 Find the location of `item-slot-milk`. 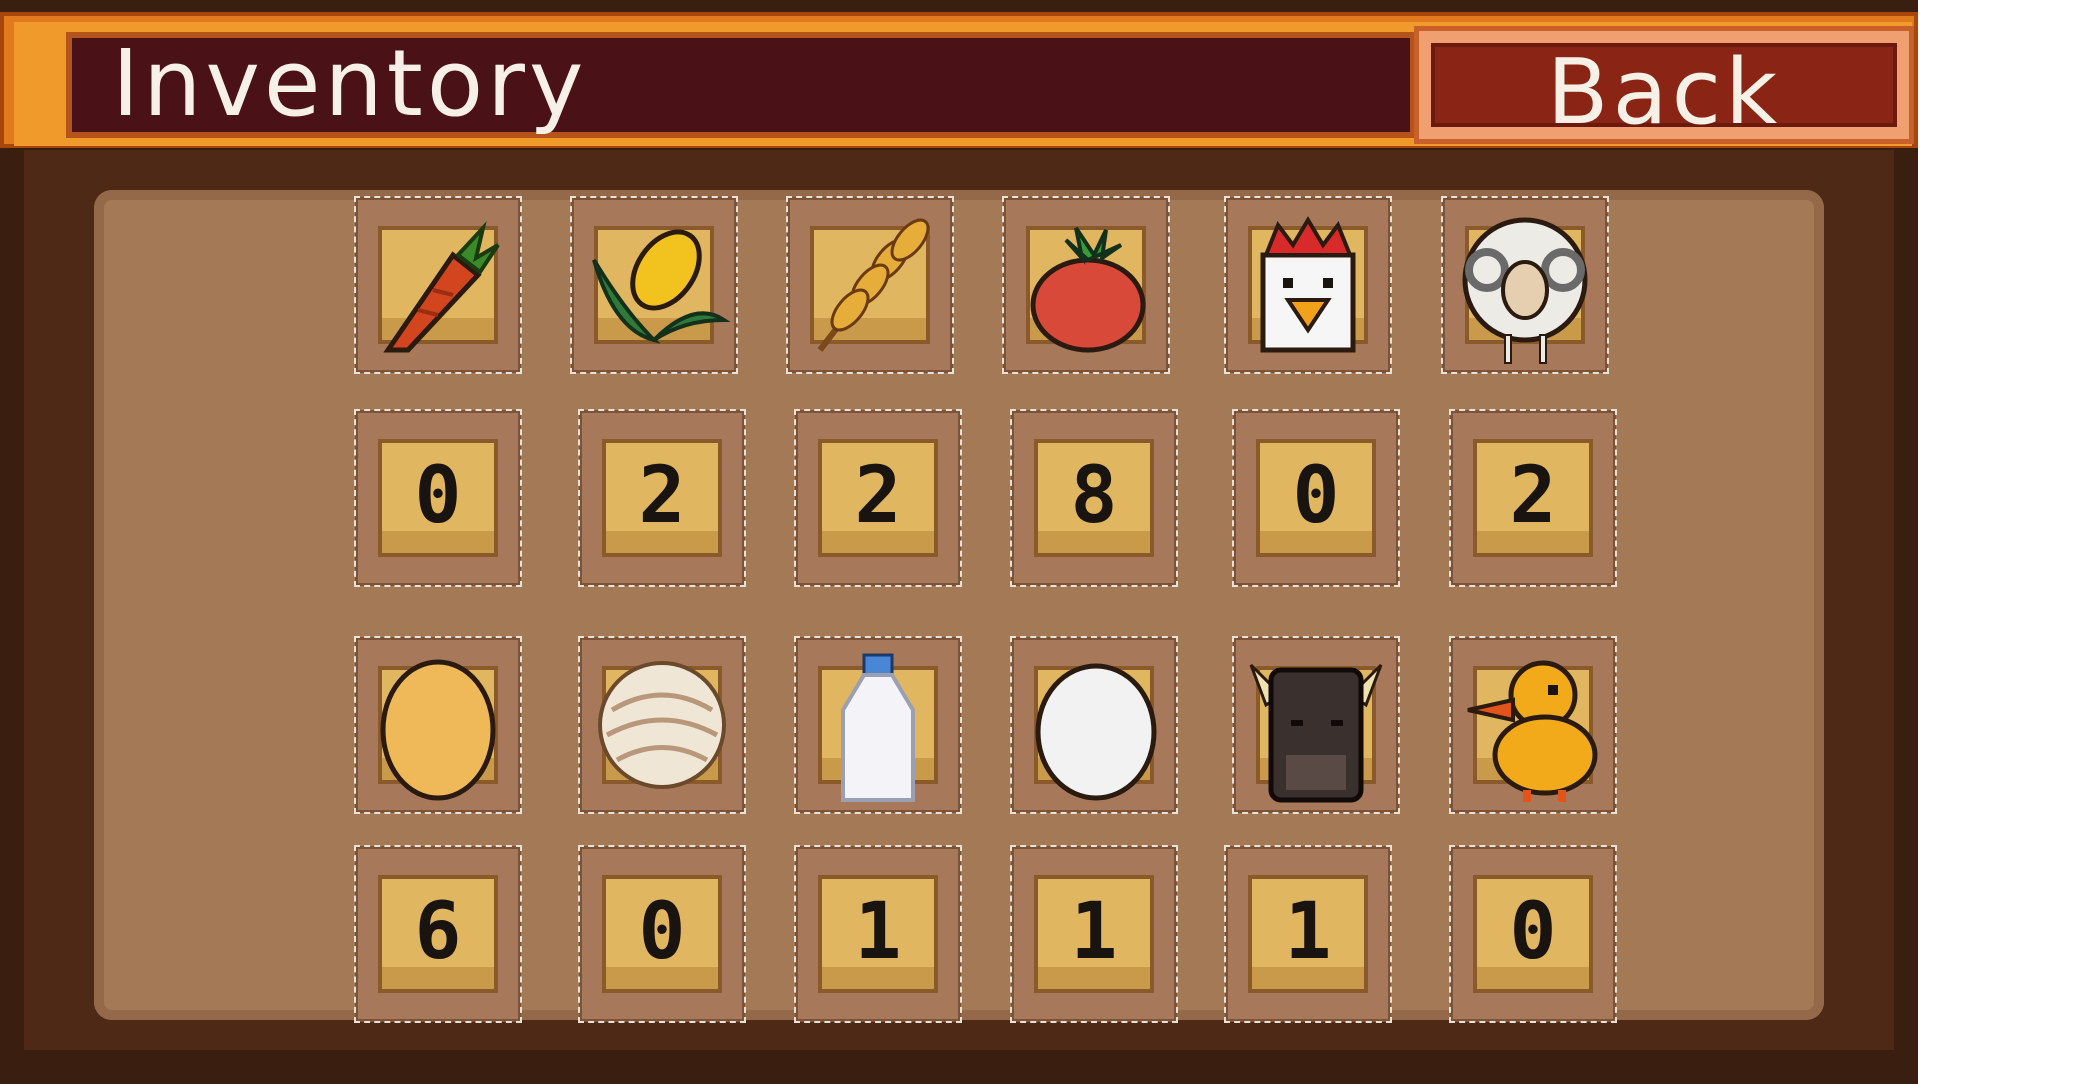

item-slot-milk is located at coordinates (878, 725).